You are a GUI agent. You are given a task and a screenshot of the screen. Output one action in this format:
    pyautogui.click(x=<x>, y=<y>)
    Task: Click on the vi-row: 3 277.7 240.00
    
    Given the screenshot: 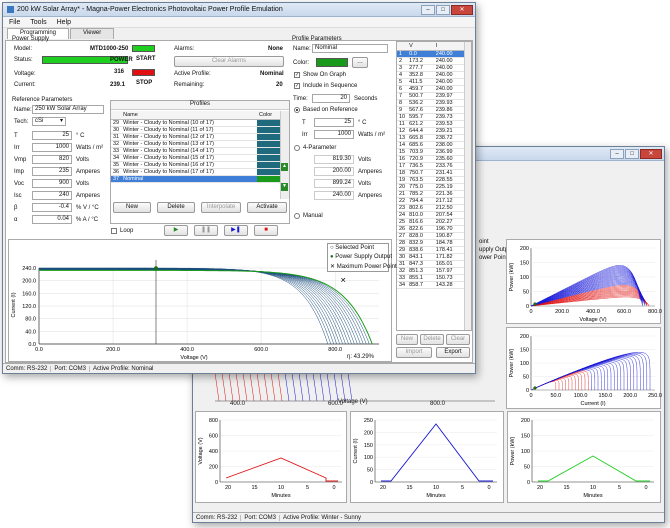 What is the action you would take?
    pyautogui.click(x=431, y=68)
    